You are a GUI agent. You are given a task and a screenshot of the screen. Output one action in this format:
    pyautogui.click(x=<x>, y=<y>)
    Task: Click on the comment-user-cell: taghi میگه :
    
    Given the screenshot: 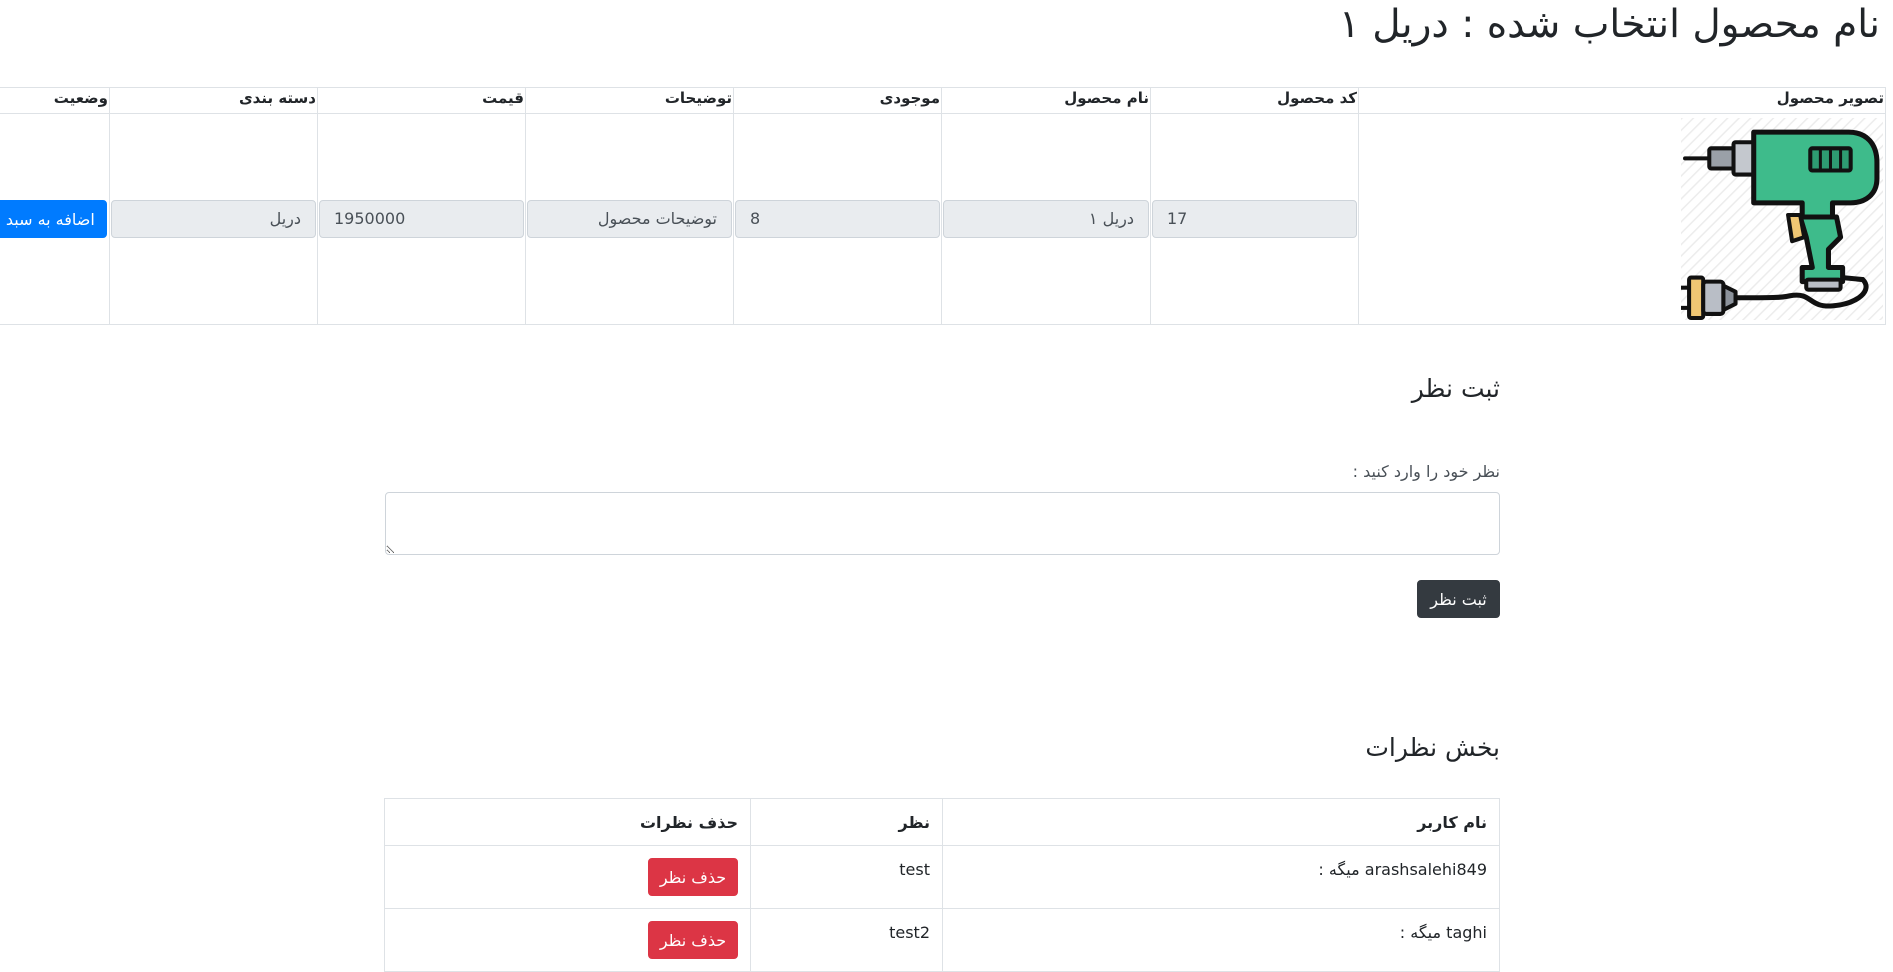 What is the action you would take?
    pyautogui.click(x=1221, y=940)
    